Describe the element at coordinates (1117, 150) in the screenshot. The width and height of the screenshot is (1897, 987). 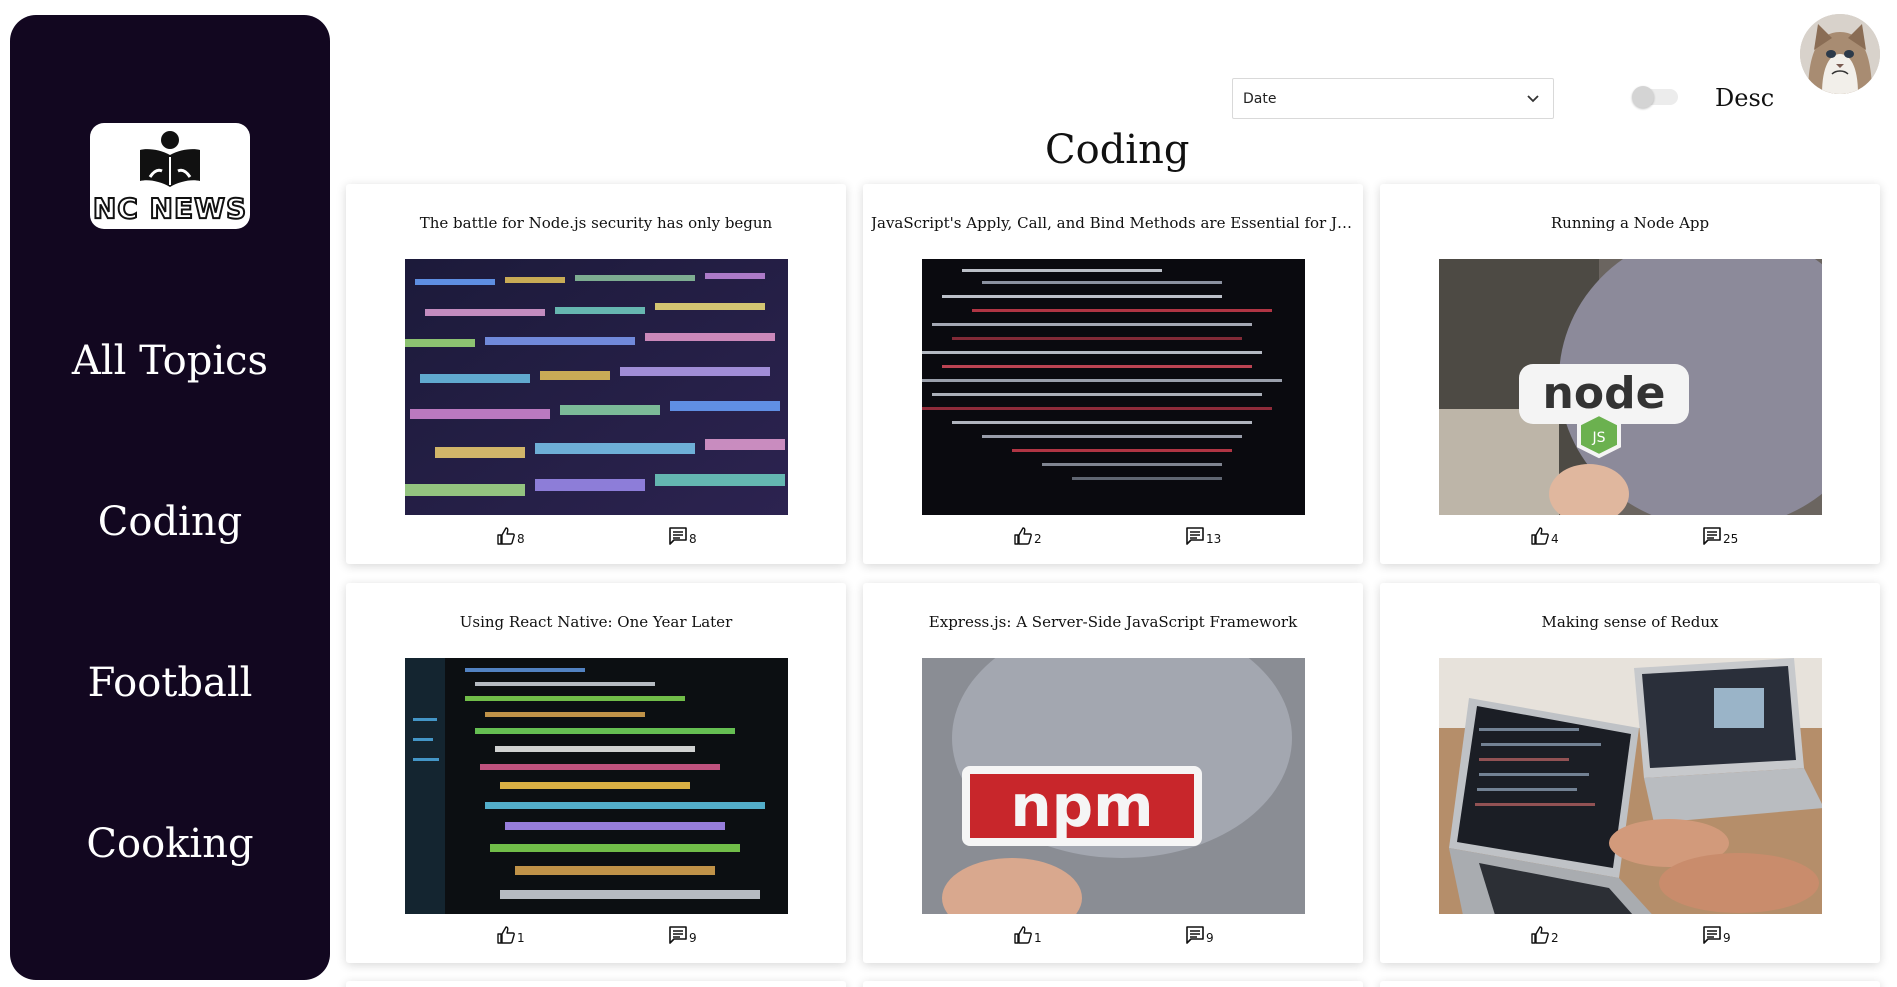
I see `page-title: Coding` at that location.